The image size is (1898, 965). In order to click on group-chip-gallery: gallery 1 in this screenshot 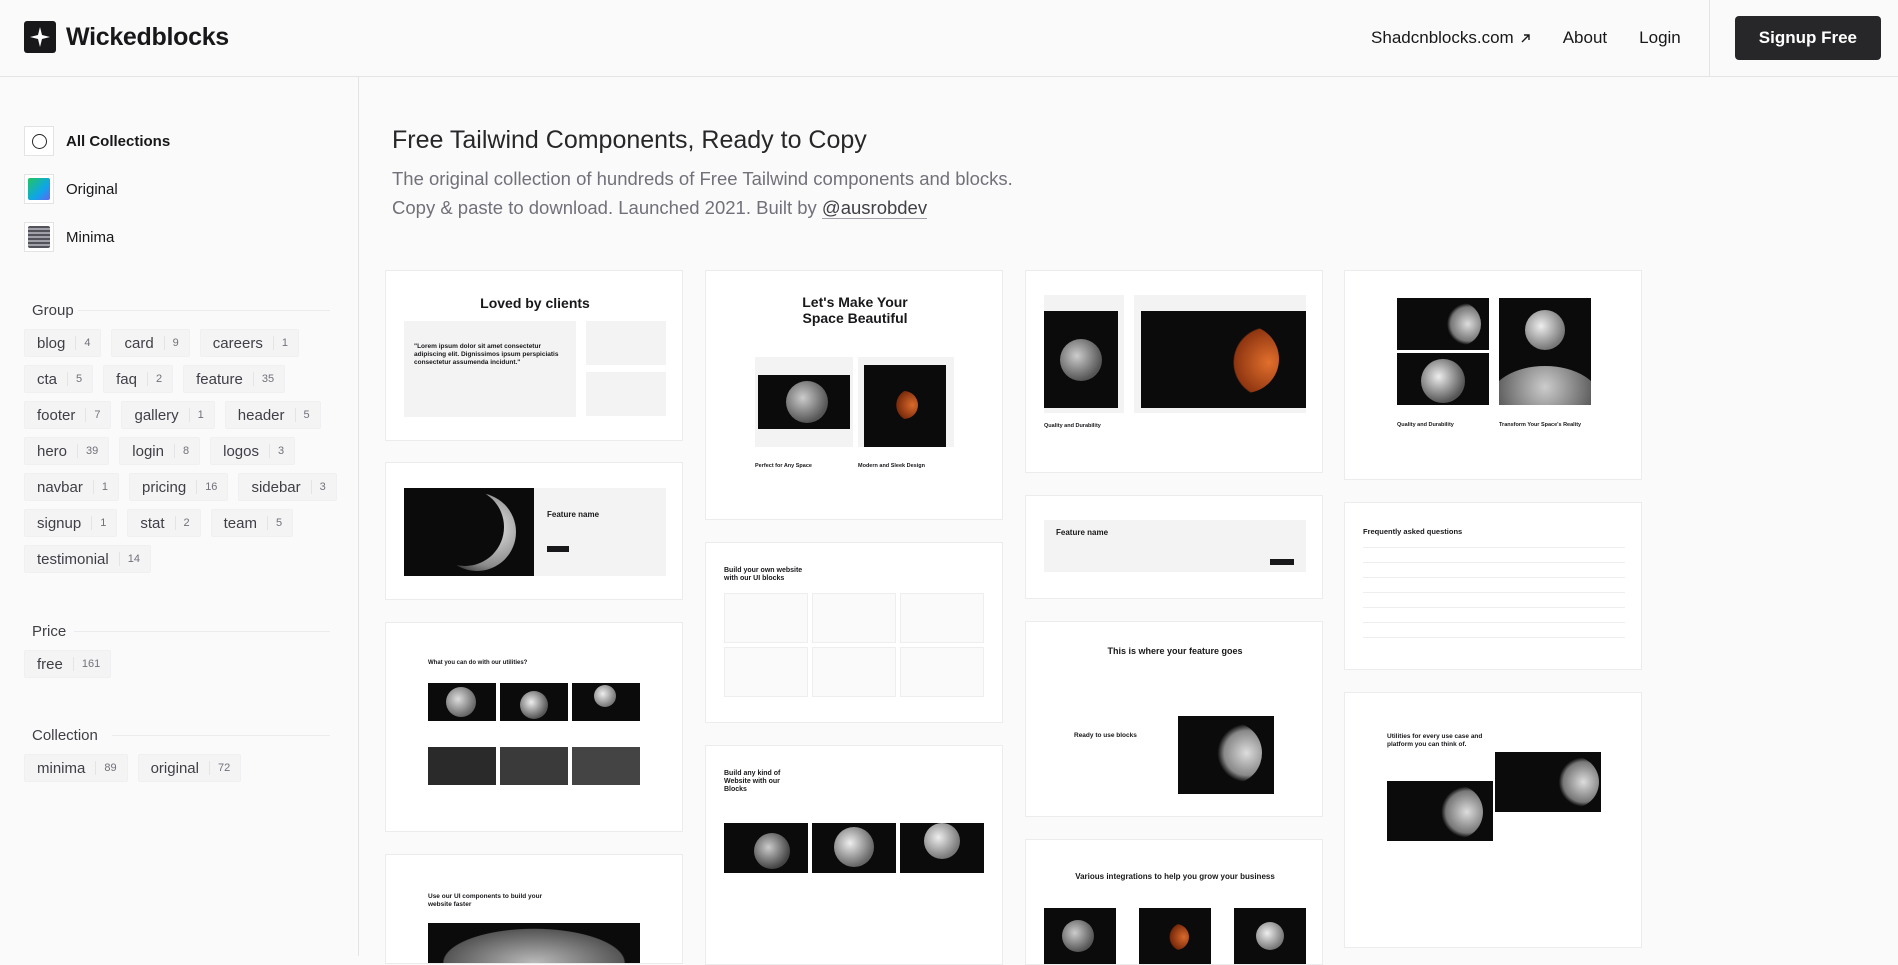, I will do `click(168, 415)`.